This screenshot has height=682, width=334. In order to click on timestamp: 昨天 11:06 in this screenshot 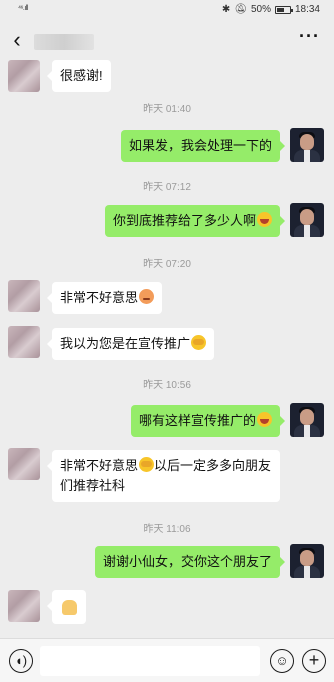, I will do `click(167, 529)`.